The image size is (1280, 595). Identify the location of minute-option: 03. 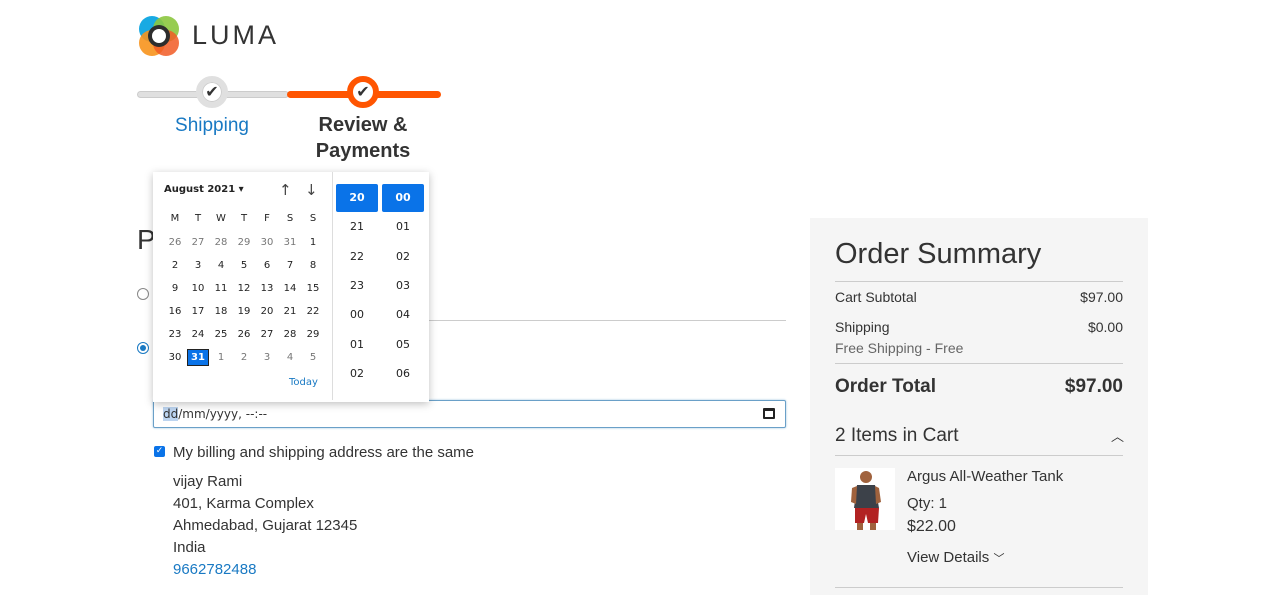
(403, 286).